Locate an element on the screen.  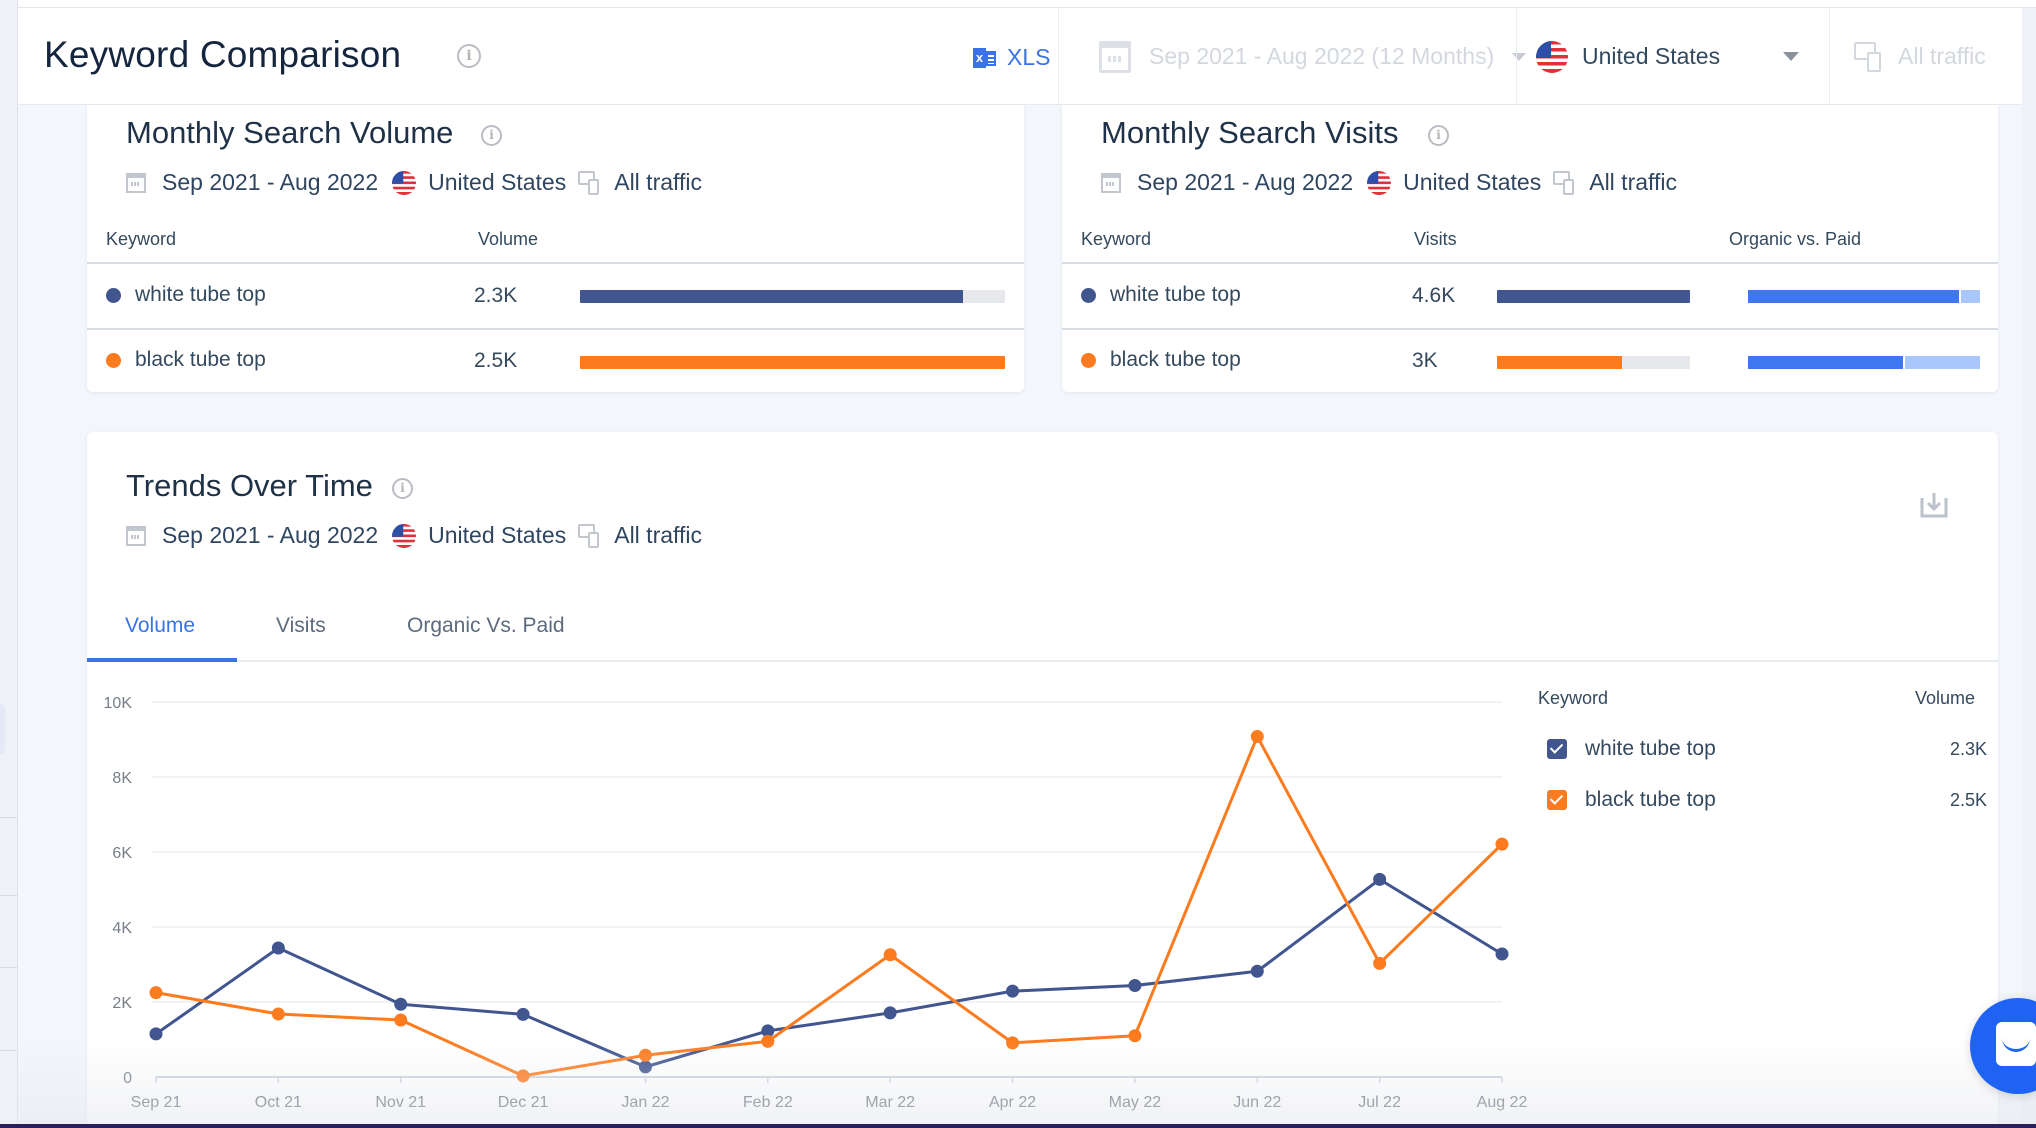
keyword-label: black tube top is located at coordinates (200, 359).